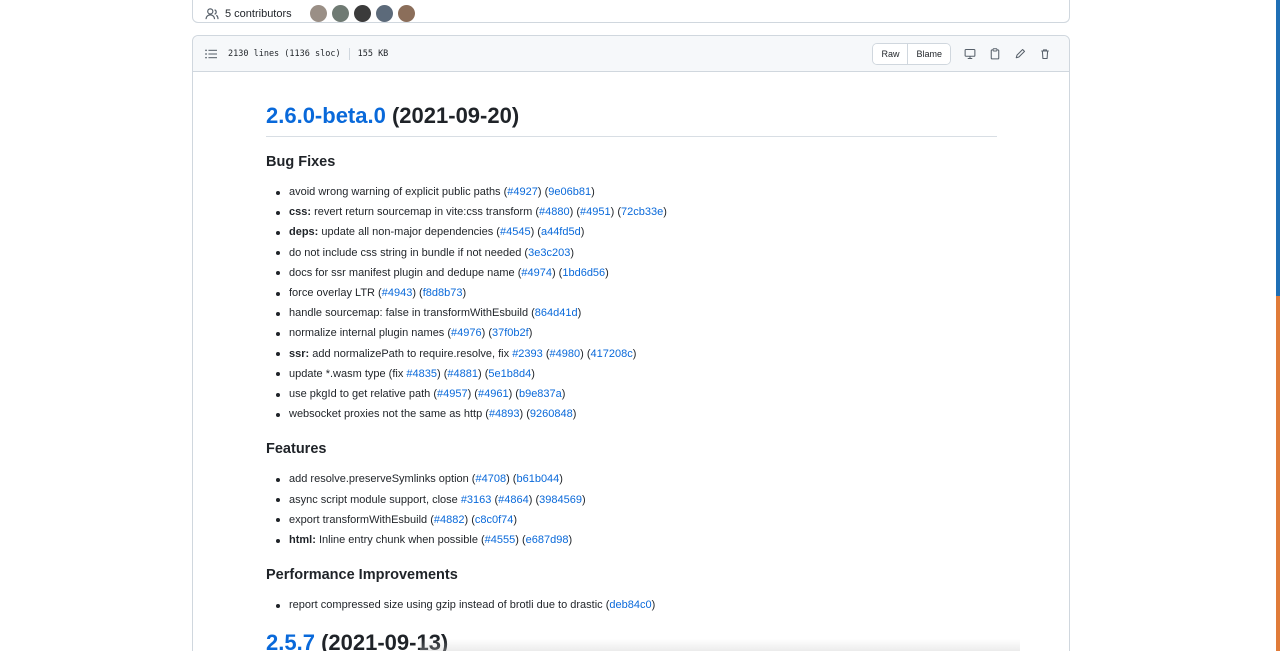 This screenshot has width=1280, height=651. What do you see at coordinates (561, 232) in the screenshot?
I see `commit-link: a44fd5d` at bounding box center [561, 232].